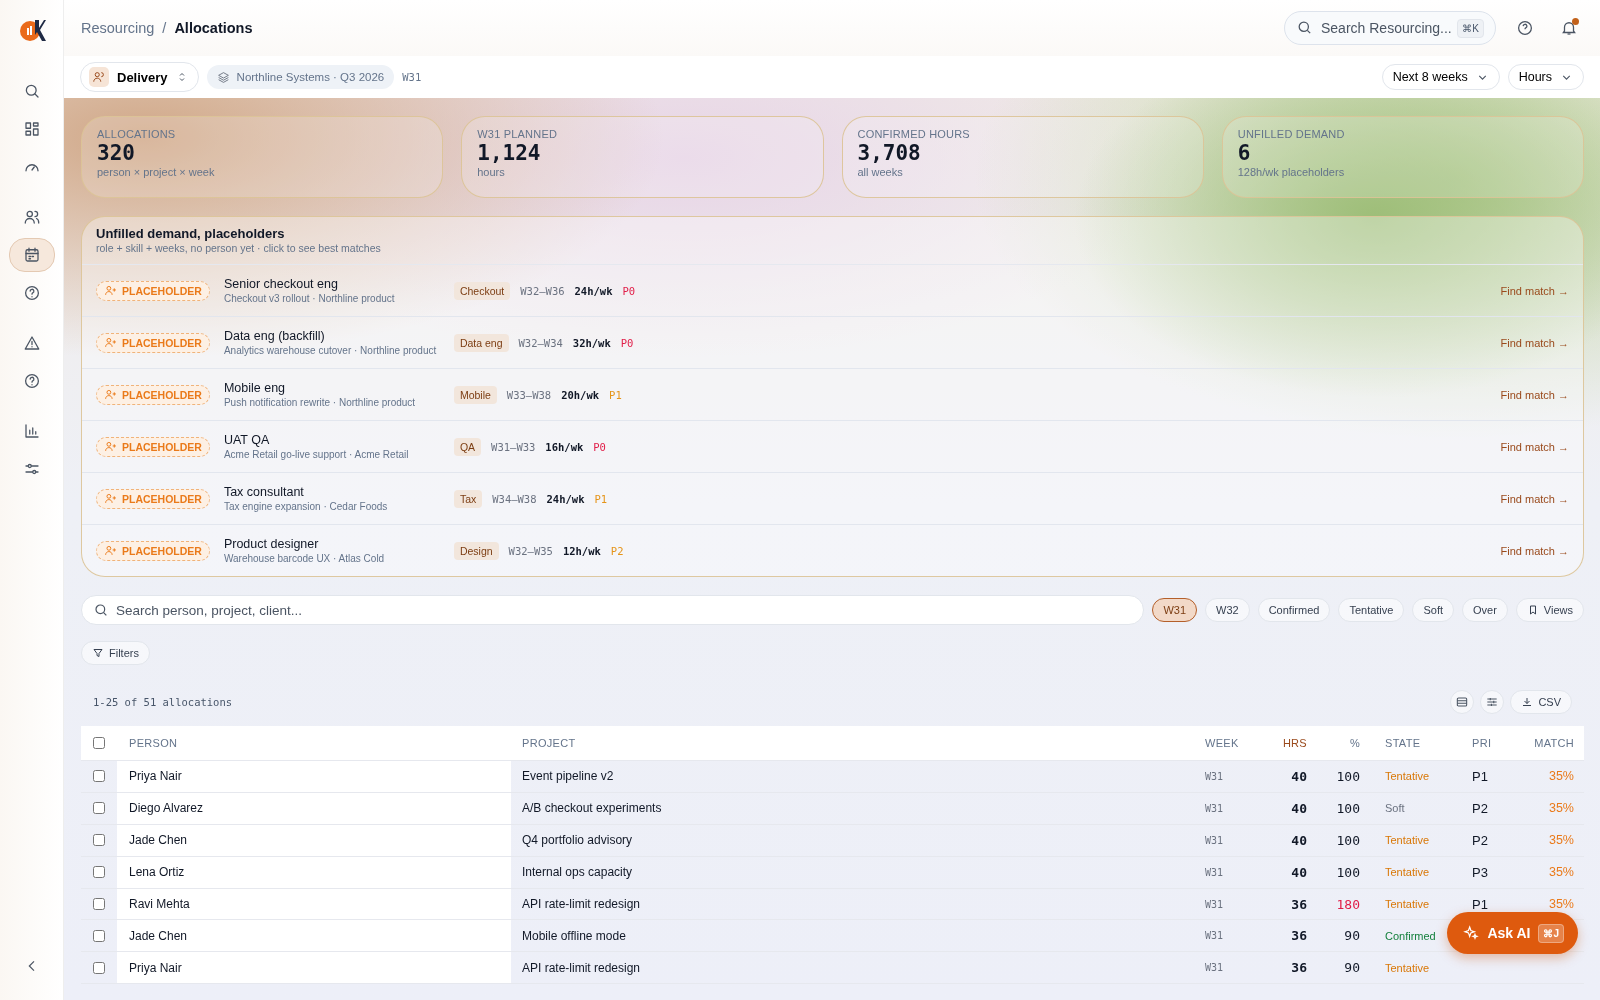 The width and height of the screenshot is (1600, 1000). What do you see at coordinates (889, 153) in the screenshot?
I see `stat-value: 3,708` at bounding box center [889, 153].